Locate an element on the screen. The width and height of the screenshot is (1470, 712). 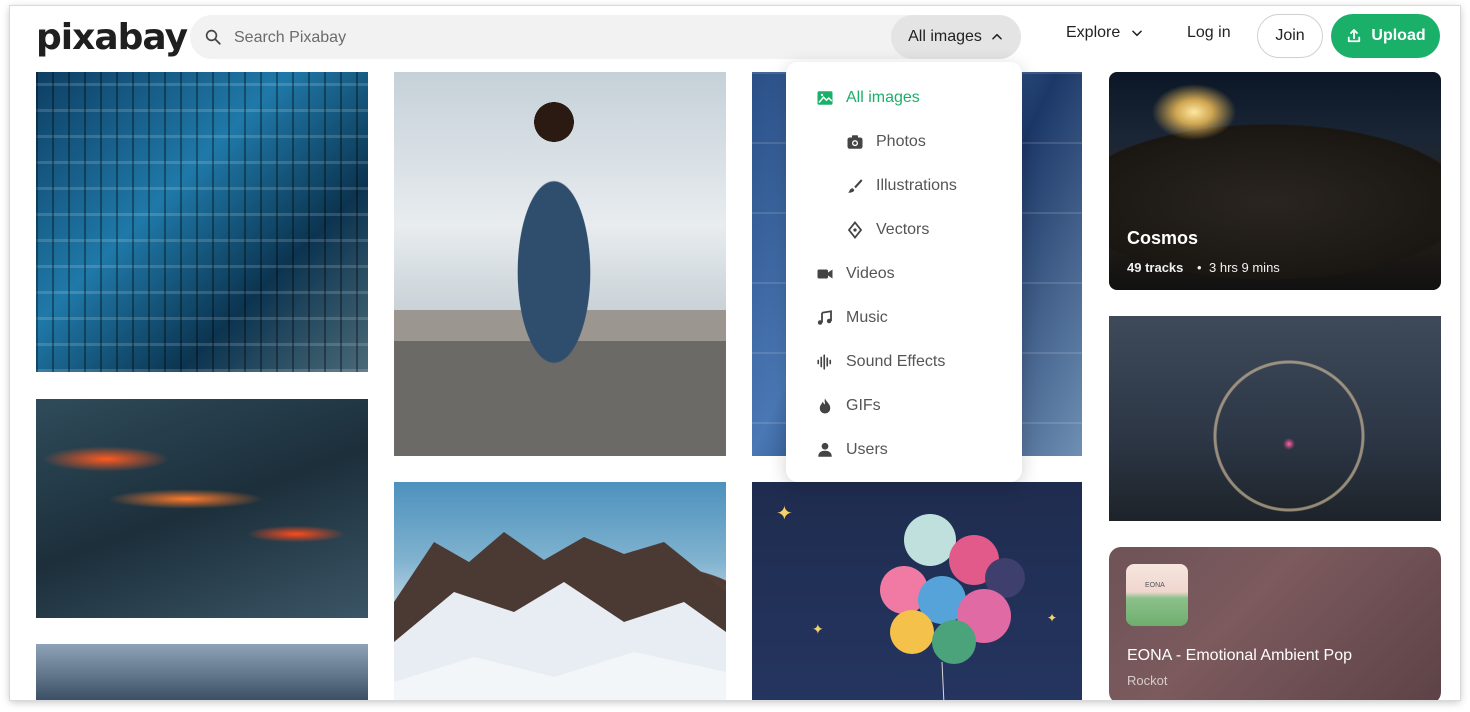
dropdown-item-all-images: All images is located at coordinates (868, 98).